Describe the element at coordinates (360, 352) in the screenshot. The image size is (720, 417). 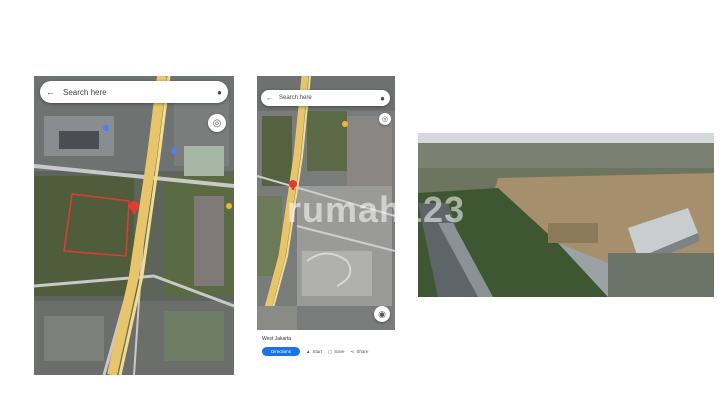
I see `share-button: ≺ Share` at that location.